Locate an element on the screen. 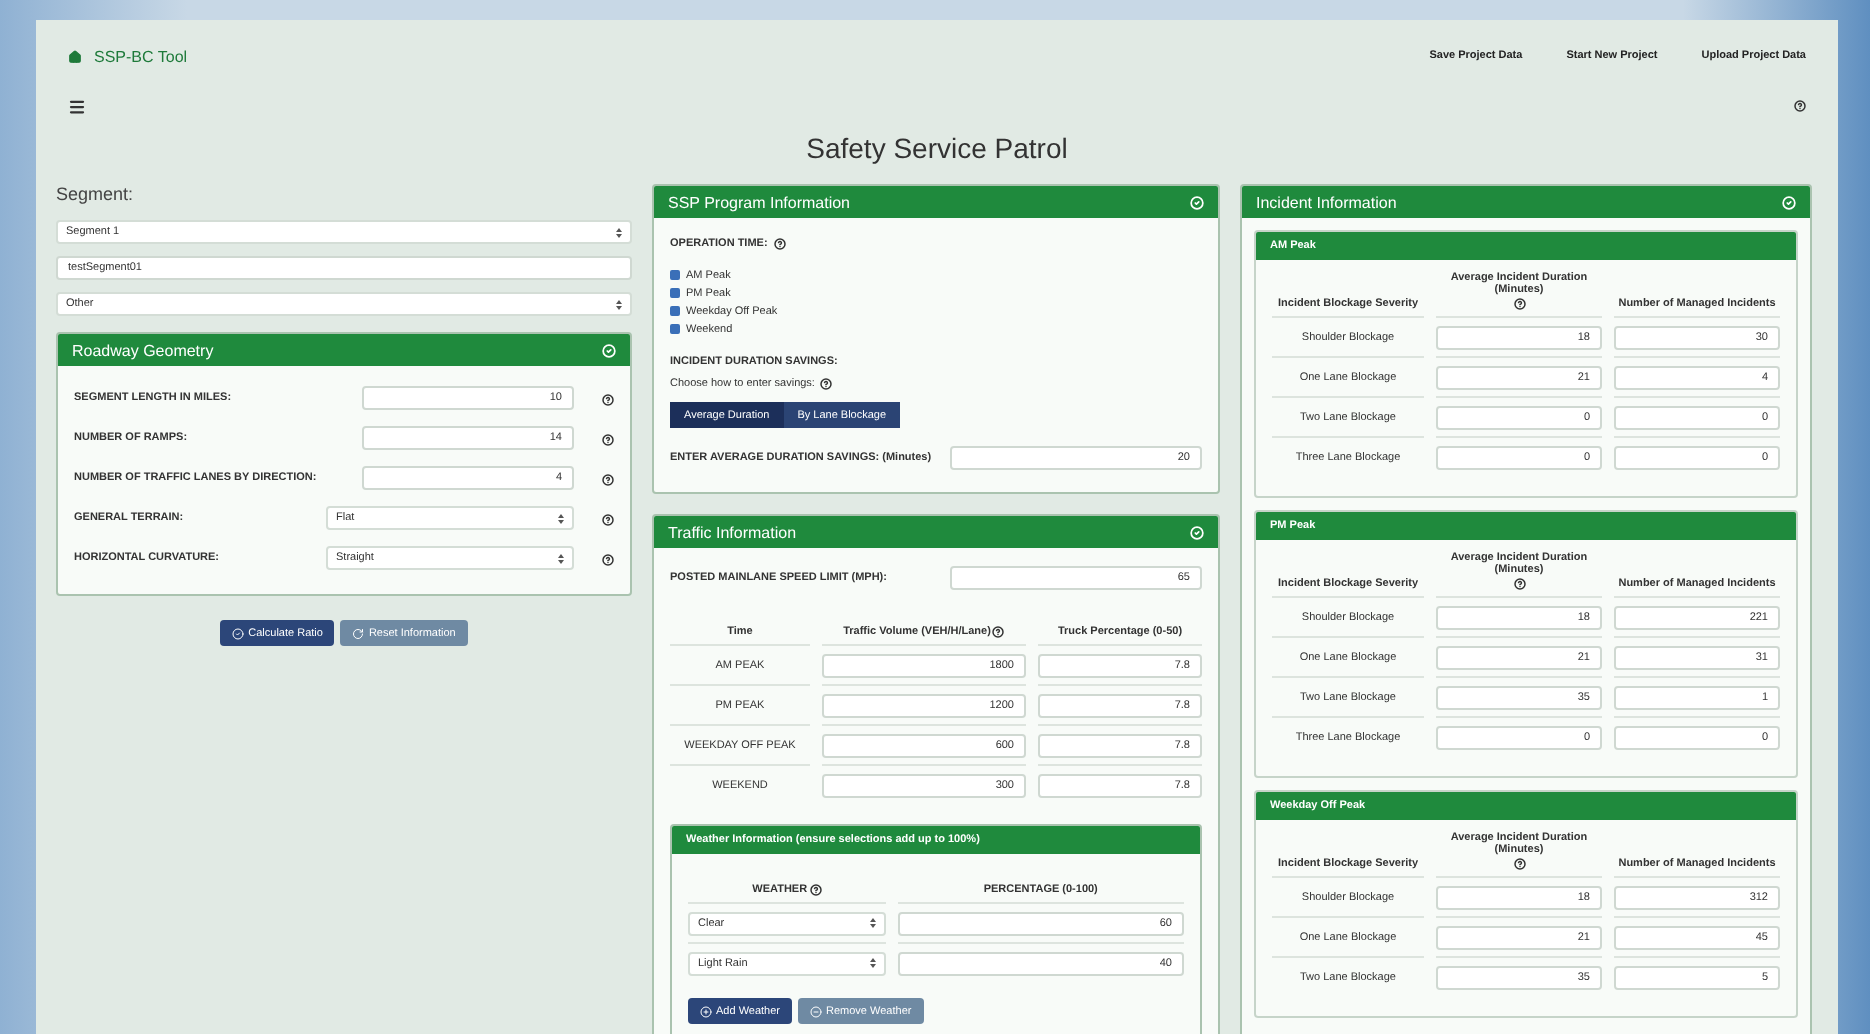 The width and height of the screenshot is (1870, 1034). minus-icon is located at coordinates (816, 1011).